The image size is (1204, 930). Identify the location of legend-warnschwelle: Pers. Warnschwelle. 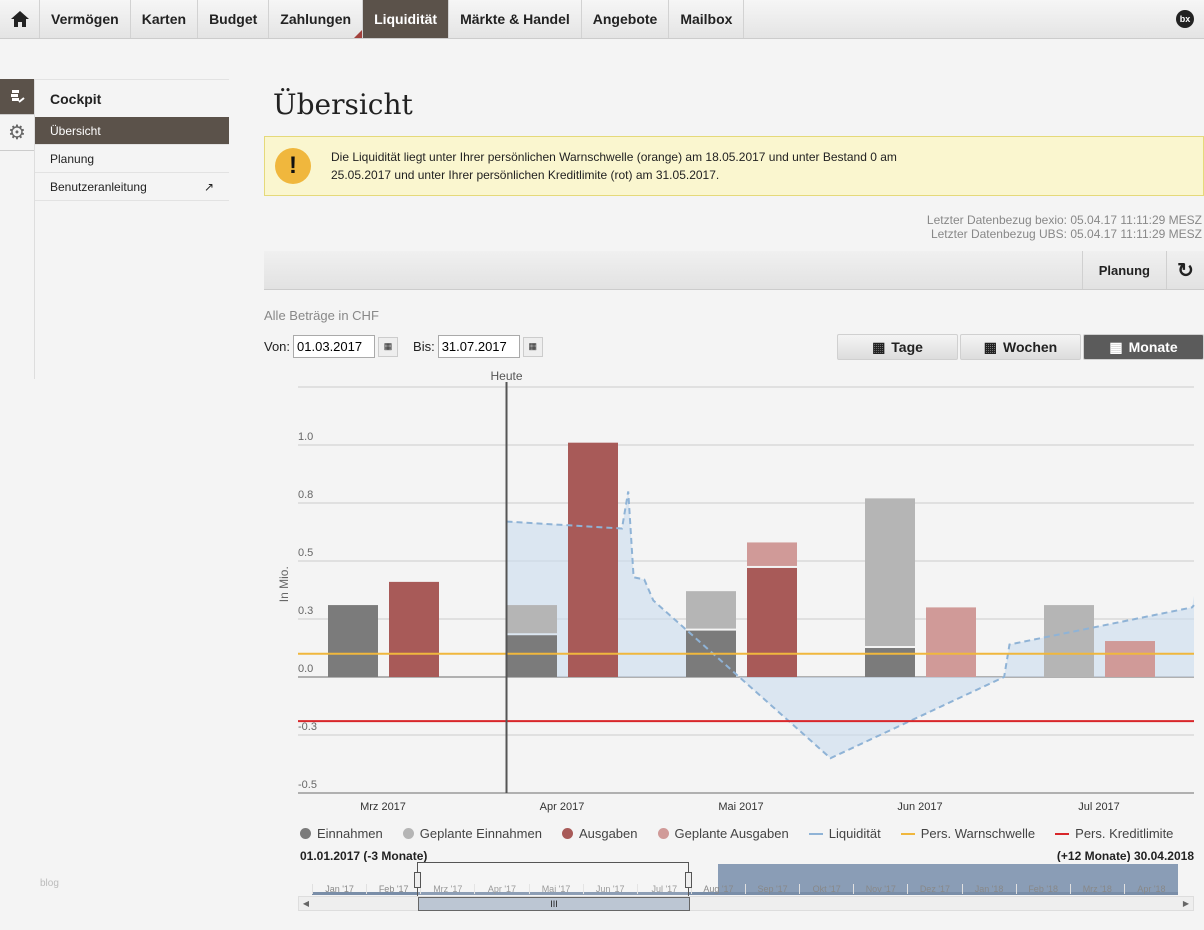
(968, 833).